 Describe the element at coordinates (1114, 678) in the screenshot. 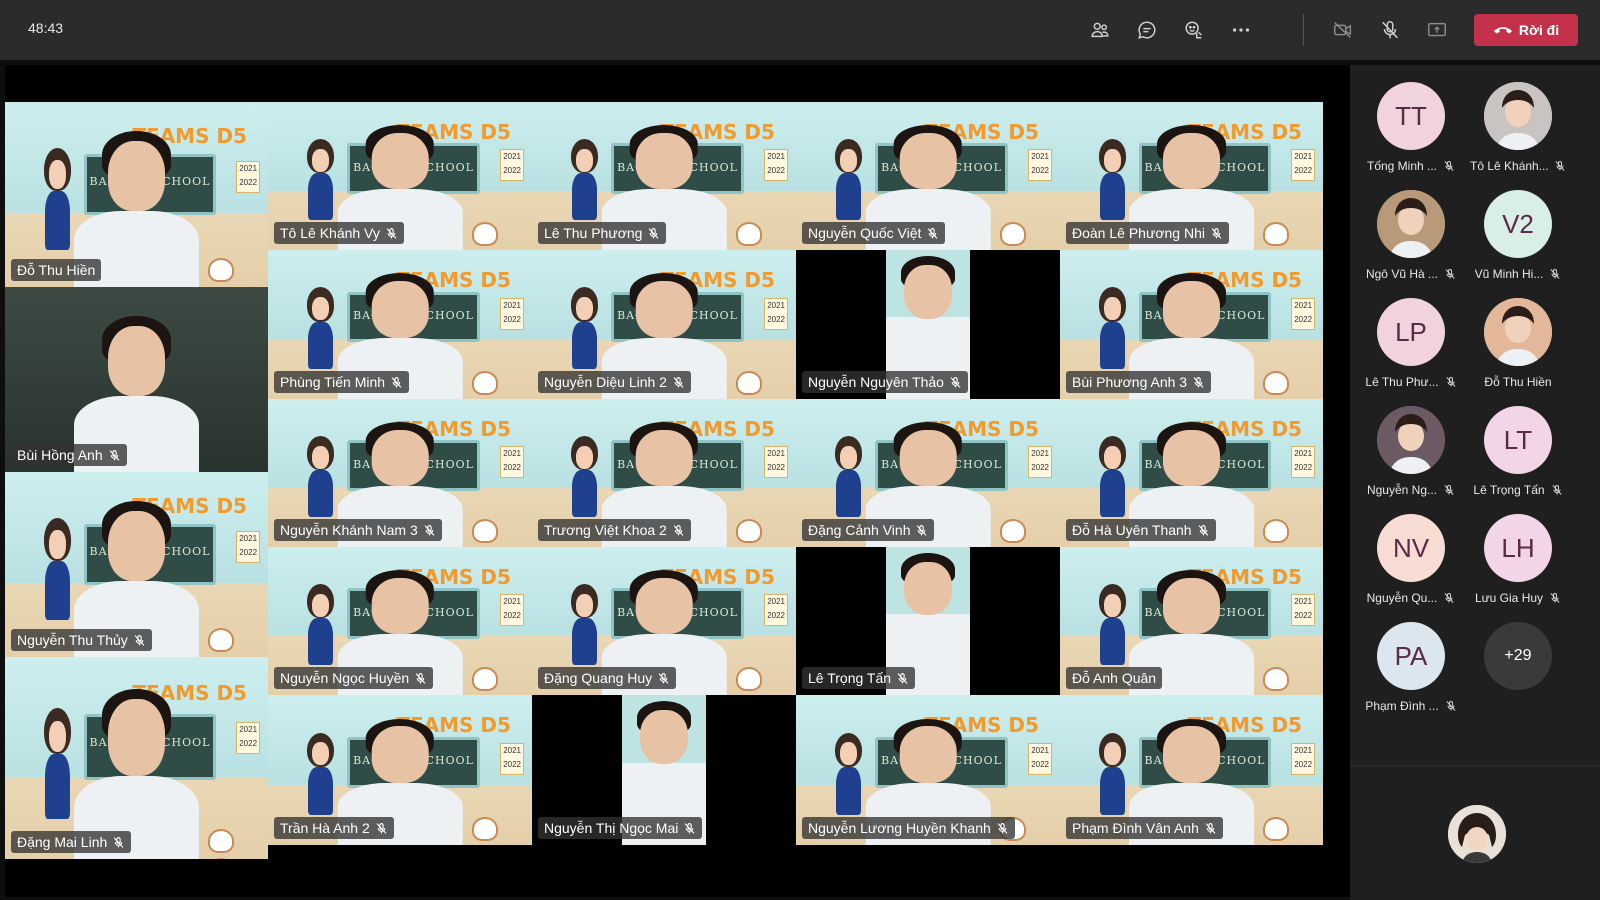

I see `participant-name-label: Đỗ Anh Quân` at that location.